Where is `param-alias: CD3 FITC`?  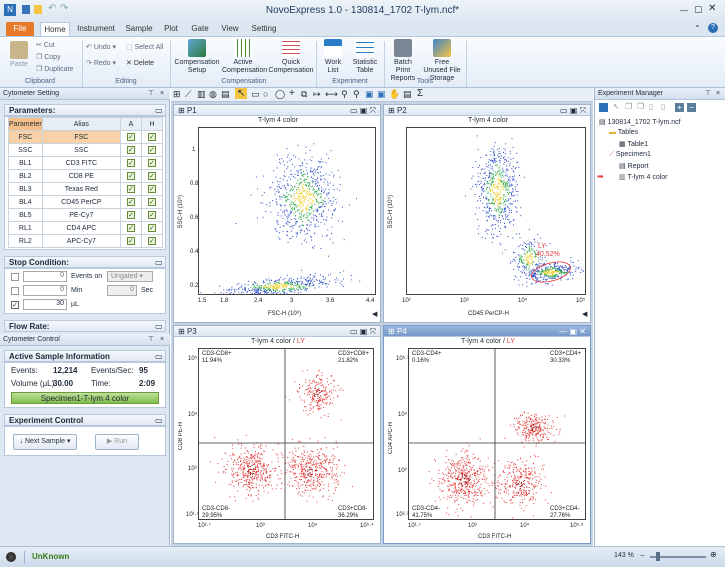
param-alias: CD3 FITC is located at coordinates (81, 163).